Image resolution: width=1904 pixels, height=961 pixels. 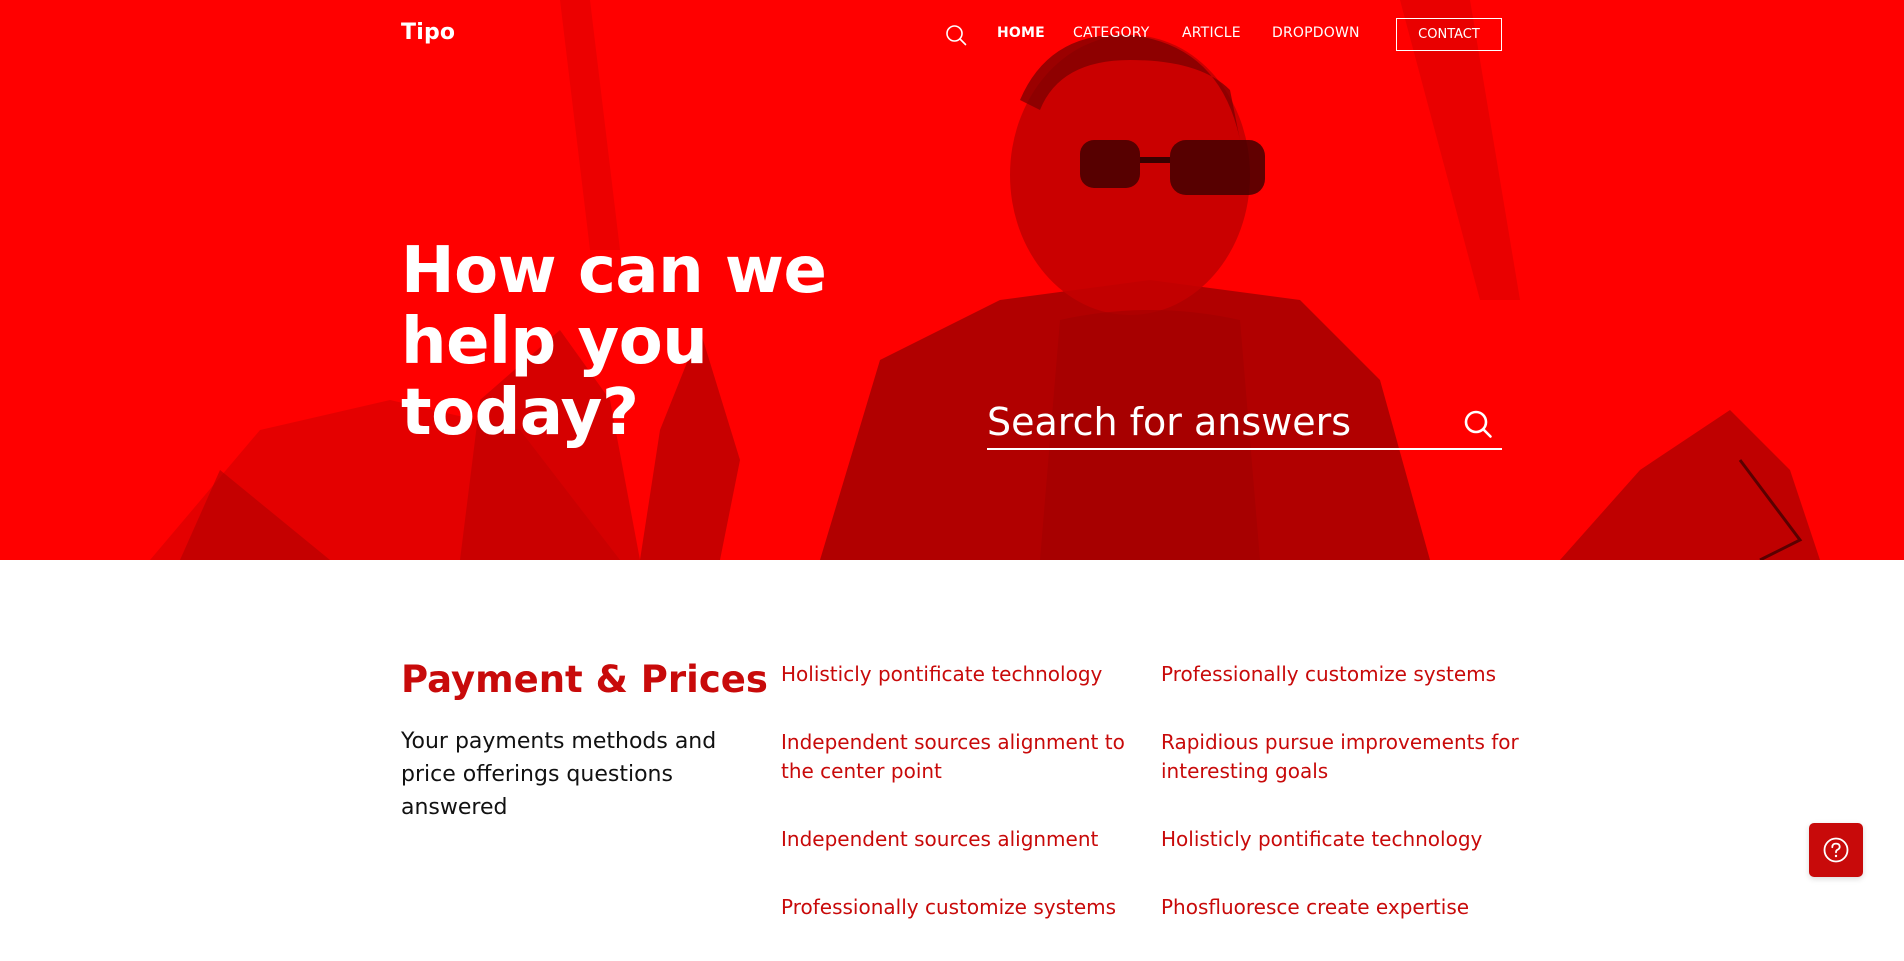 What do you see at coordinates (428, 32) in the screenshot?
I see `brand-logo: Tipo` at bounding box center [428, 32].